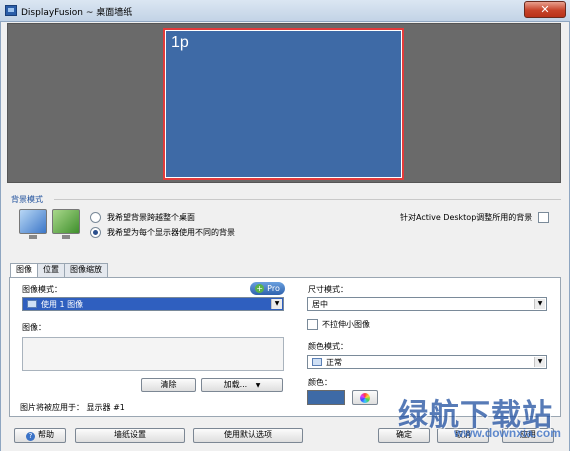  Describe the element at coordinates (32, 304) in the screenshot. I see `image-icon` at that location.